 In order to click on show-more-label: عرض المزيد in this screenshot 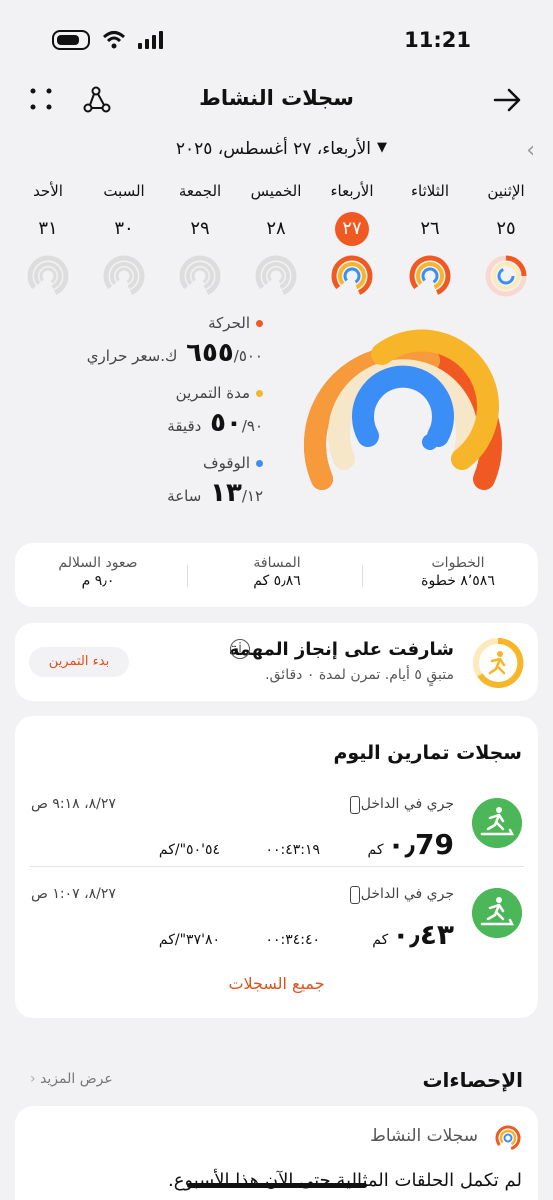, I will do `click(76, 1079)`.